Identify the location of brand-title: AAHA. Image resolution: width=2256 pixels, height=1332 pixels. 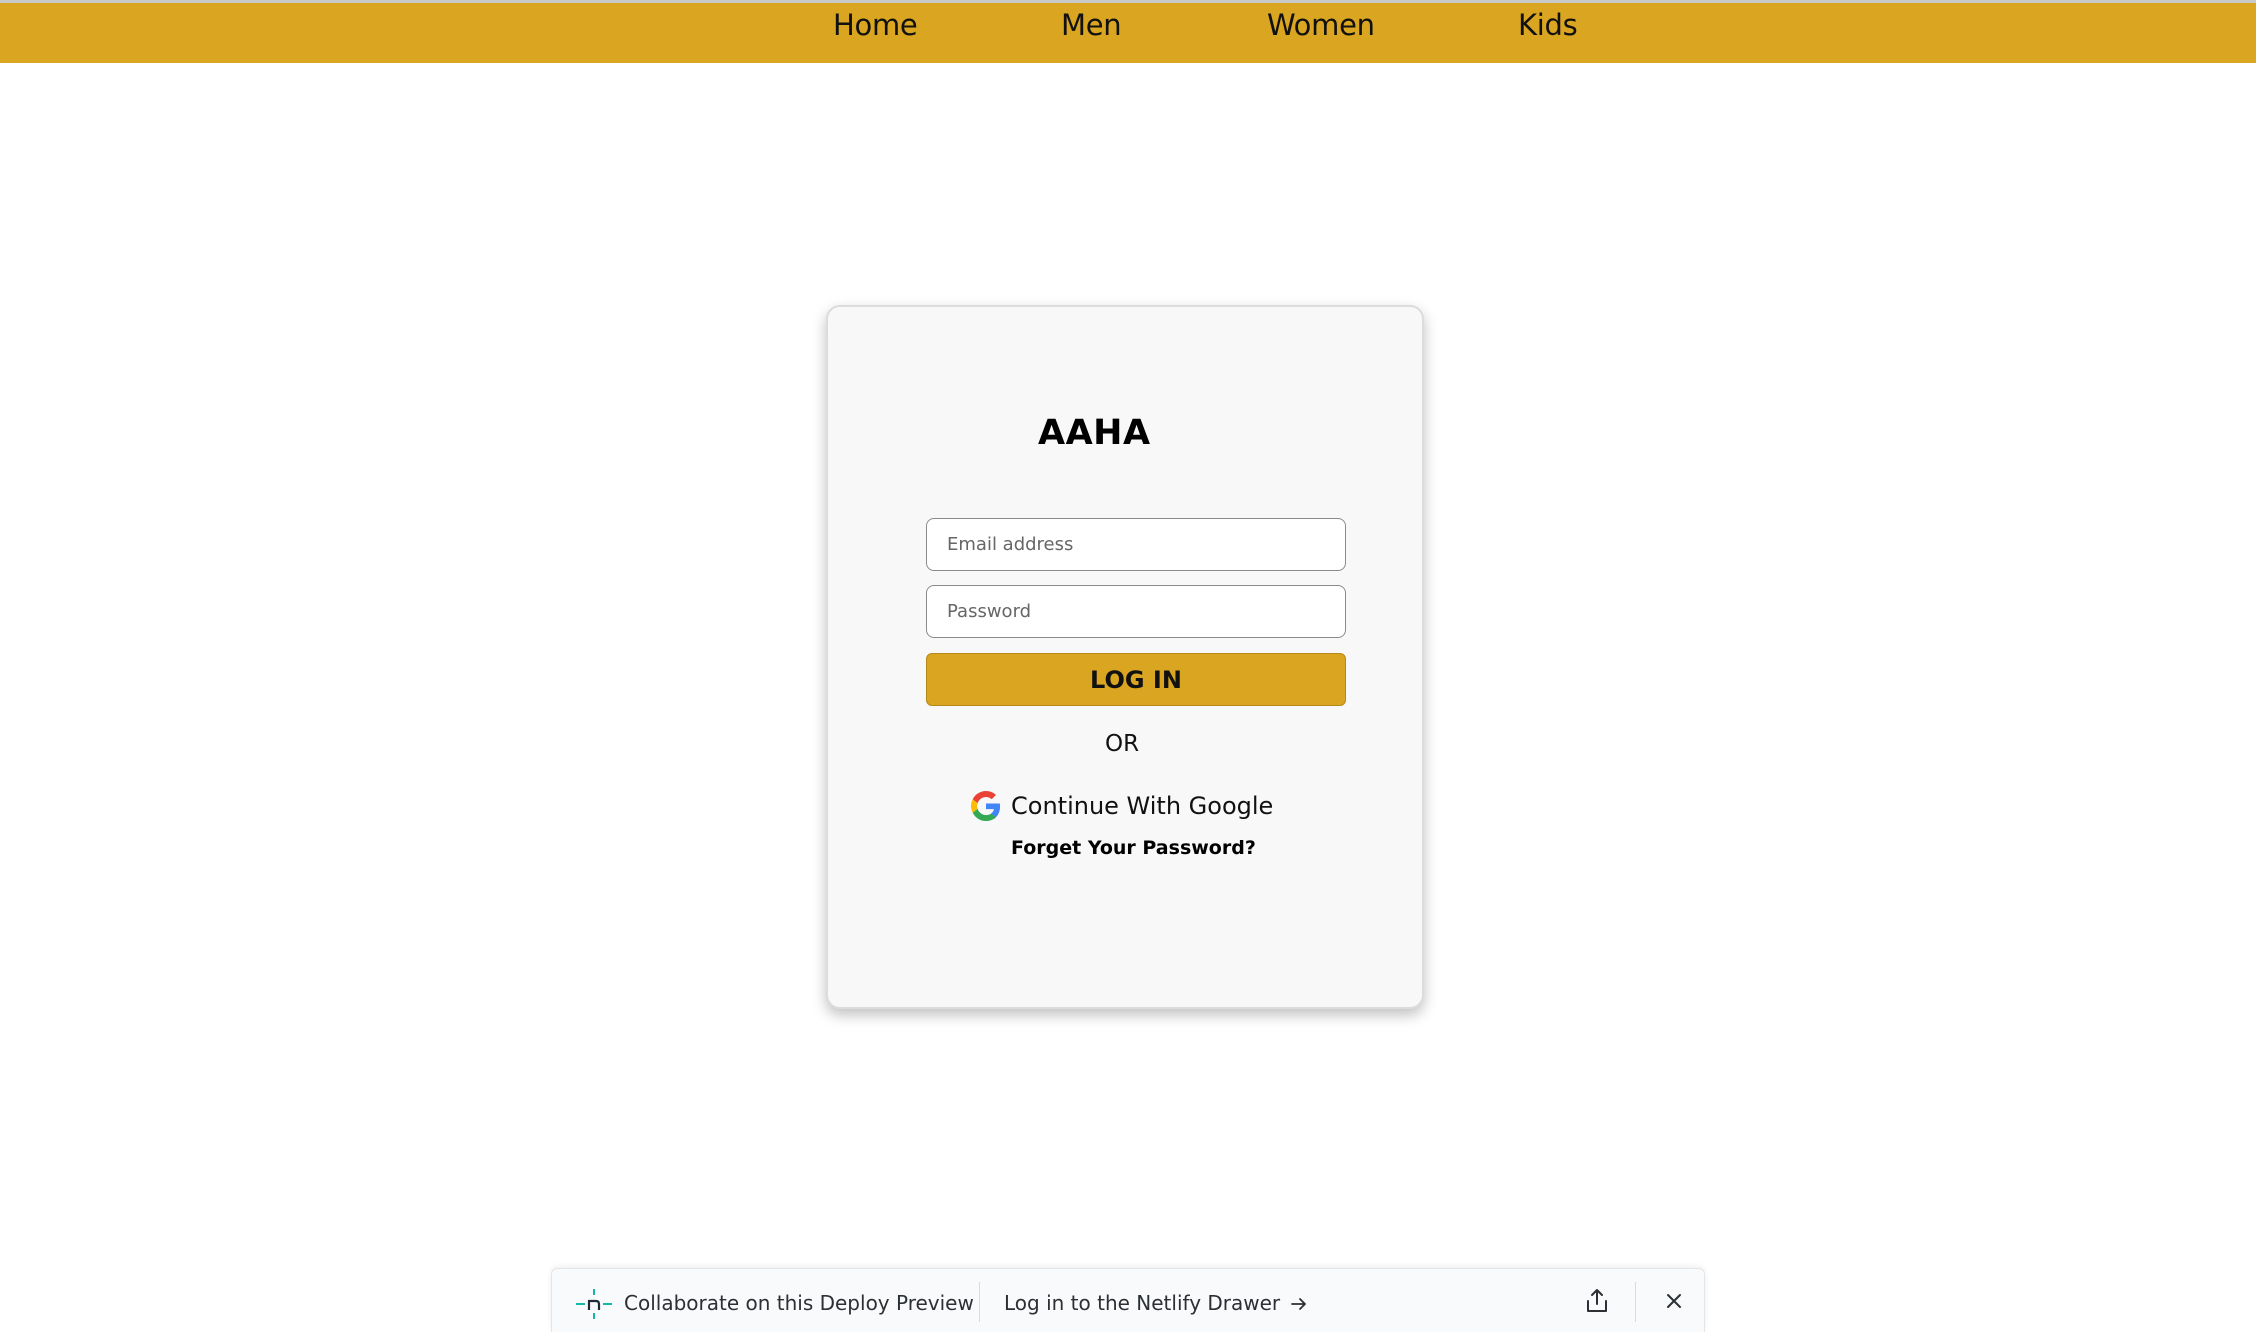
(1094, 433).